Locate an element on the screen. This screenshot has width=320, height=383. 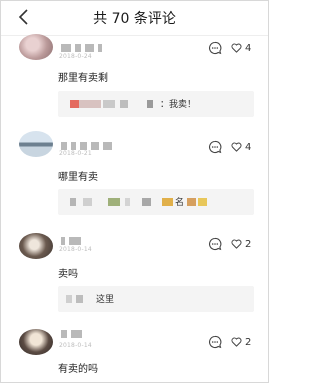
reply-preview: ：我卖！ is located at coordinates (156, 104).